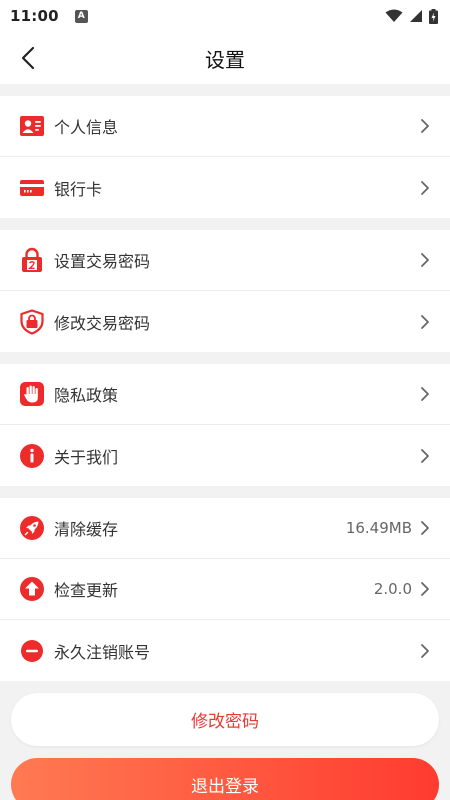  What do you see at coordinates (394, 15) in the screenshot?
I see `wifi-icon` at bounding box center [394, 15].